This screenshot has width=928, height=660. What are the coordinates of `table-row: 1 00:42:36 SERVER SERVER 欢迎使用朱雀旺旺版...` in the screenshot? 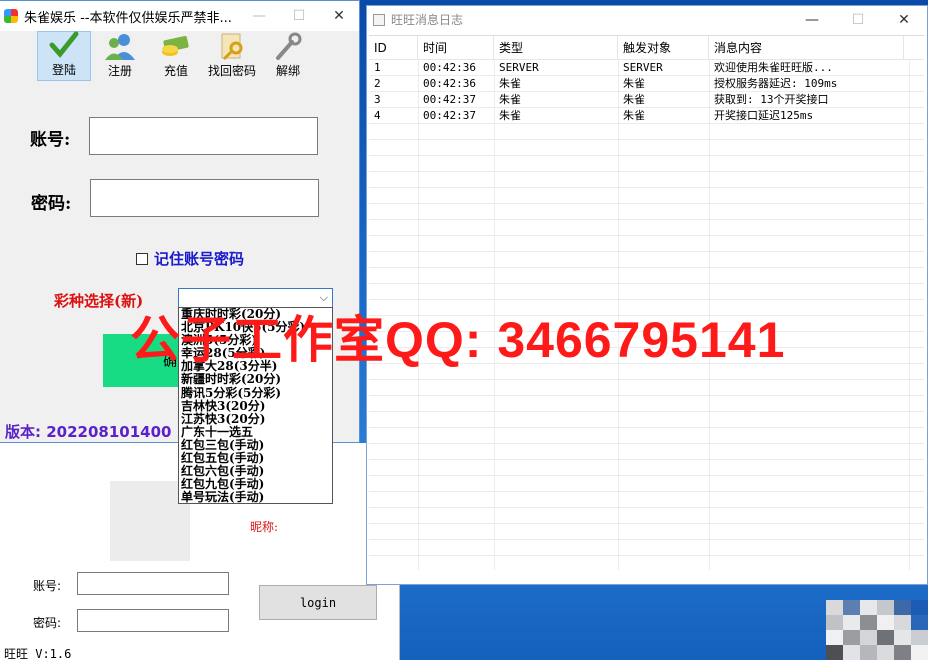 It's located at (646, 68).